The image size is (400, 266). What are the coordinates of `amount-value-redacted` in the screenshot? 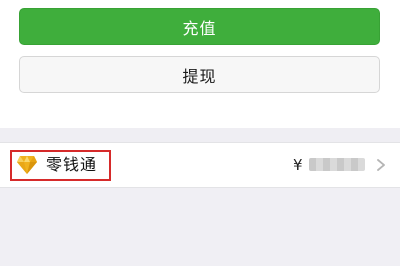 It's located at (337, 164).